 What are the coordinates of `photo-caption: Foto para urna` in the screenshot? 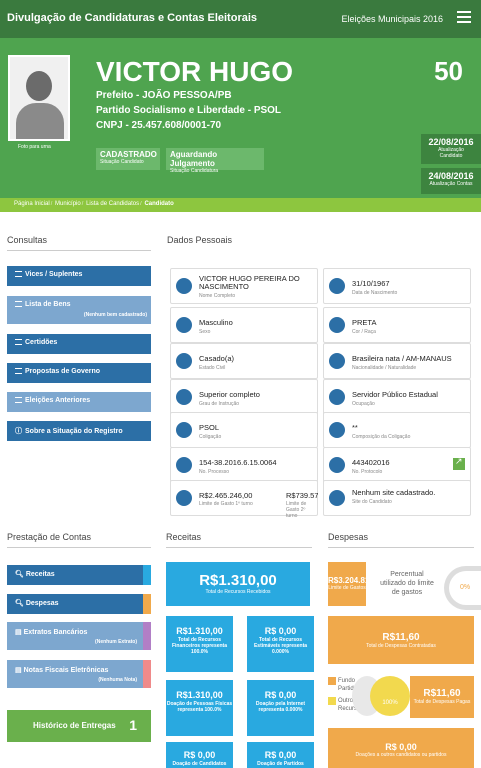 It's located at (34, 147).